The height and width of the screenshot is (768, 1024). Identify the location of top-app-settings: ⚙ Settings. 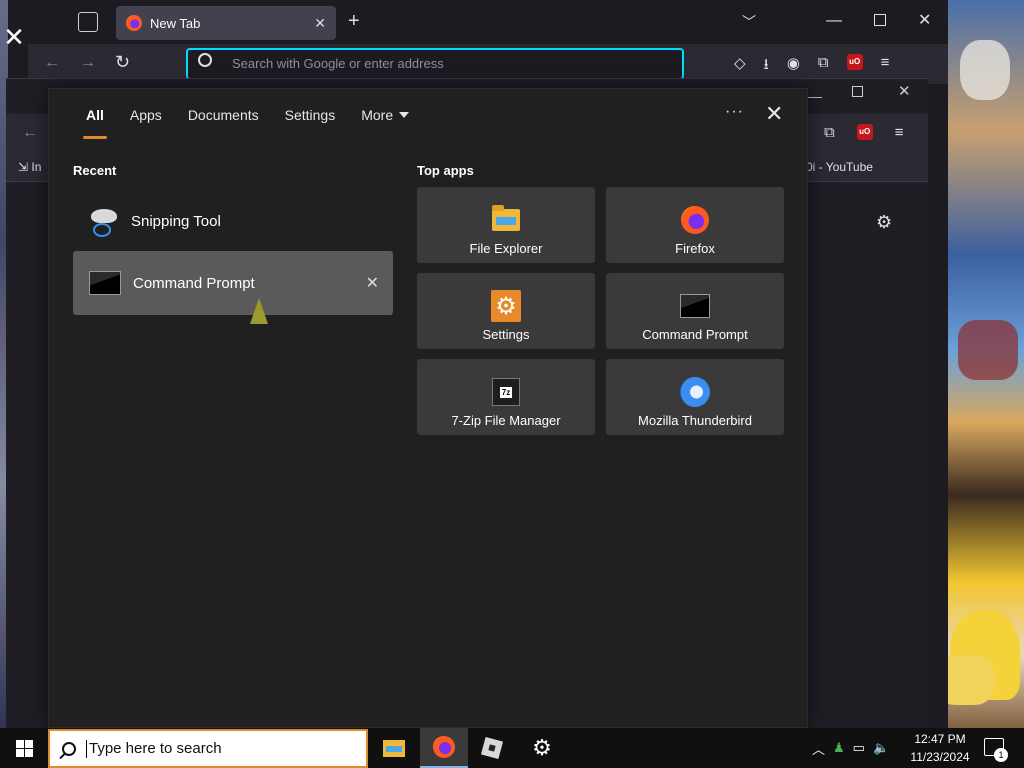
(506, 311).